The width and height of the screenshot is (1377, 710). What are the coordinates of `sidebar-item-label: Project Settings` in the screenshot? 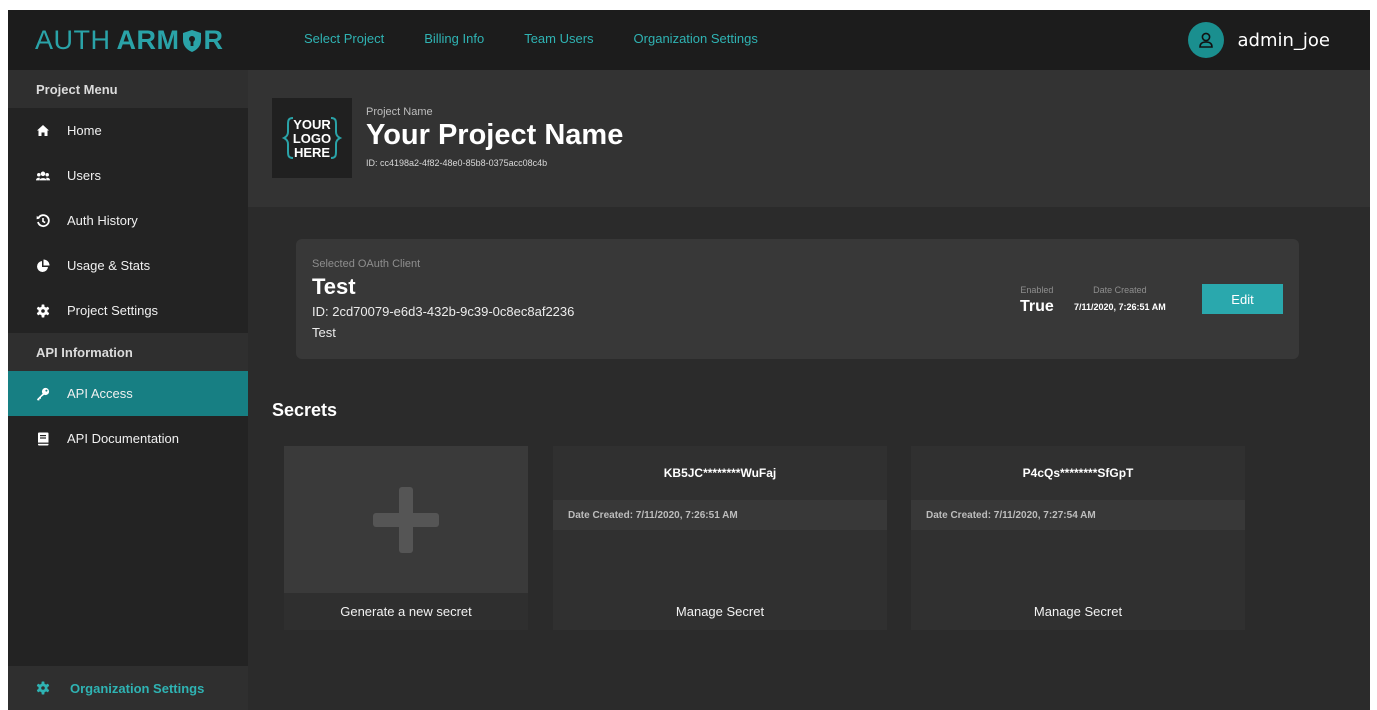 It's located at (113, 310).